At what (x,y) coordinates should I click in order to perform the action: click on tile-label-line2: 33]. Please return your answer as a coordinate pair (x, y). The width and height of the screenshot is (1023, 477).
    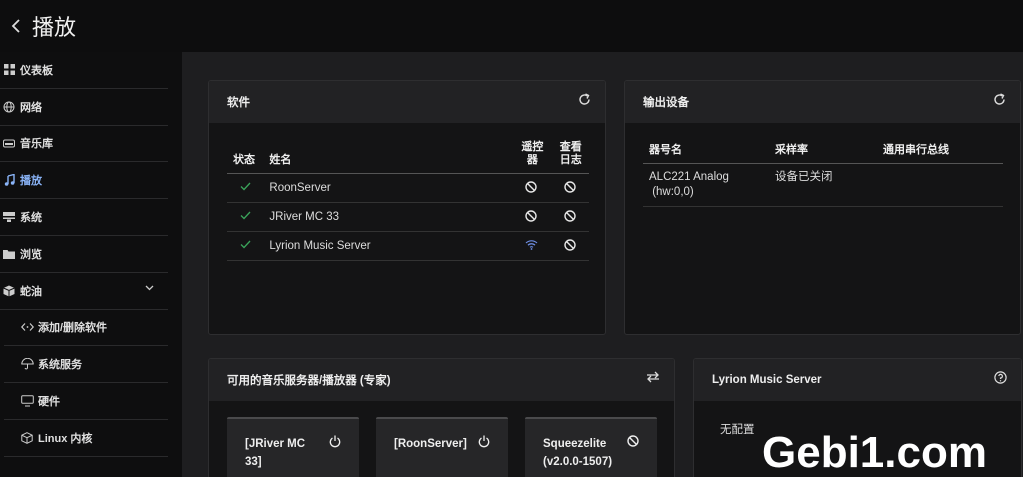
    Looking at the image, I should click on (253, 462).